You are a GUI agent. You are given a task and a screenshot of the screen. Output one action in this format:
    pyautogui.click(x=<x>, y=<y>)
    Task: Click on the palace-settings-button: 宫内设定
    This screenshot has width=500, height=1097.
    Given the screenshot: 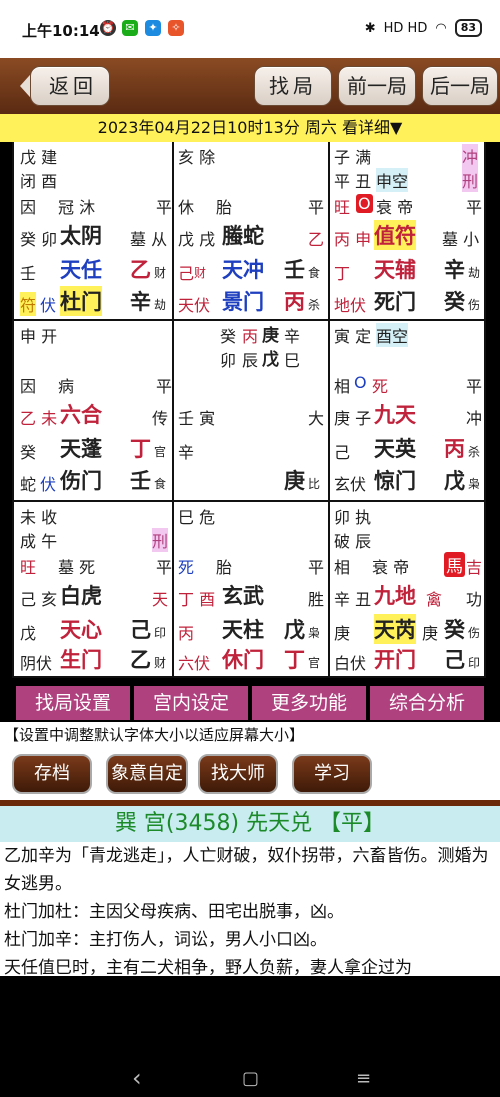 What is the action you would take?
    pyautogui.click(x=191, y=703)
    